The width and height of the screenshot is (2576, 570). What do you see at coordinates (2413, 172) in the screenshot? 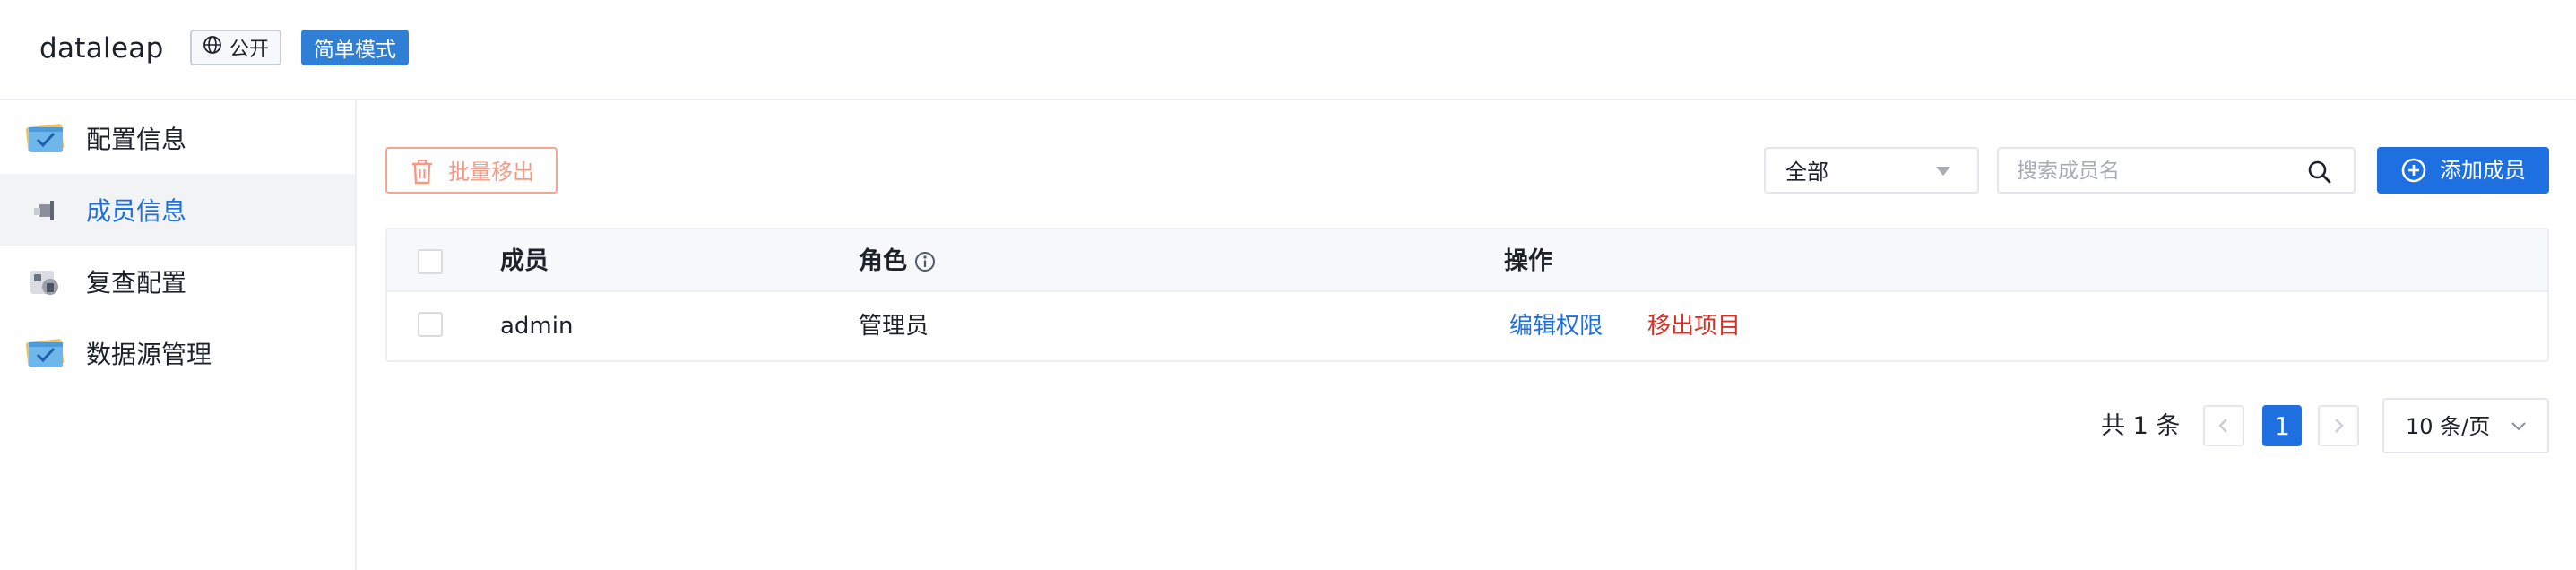
I see `plus-circle-icon` at bounding box center [2413, 172].